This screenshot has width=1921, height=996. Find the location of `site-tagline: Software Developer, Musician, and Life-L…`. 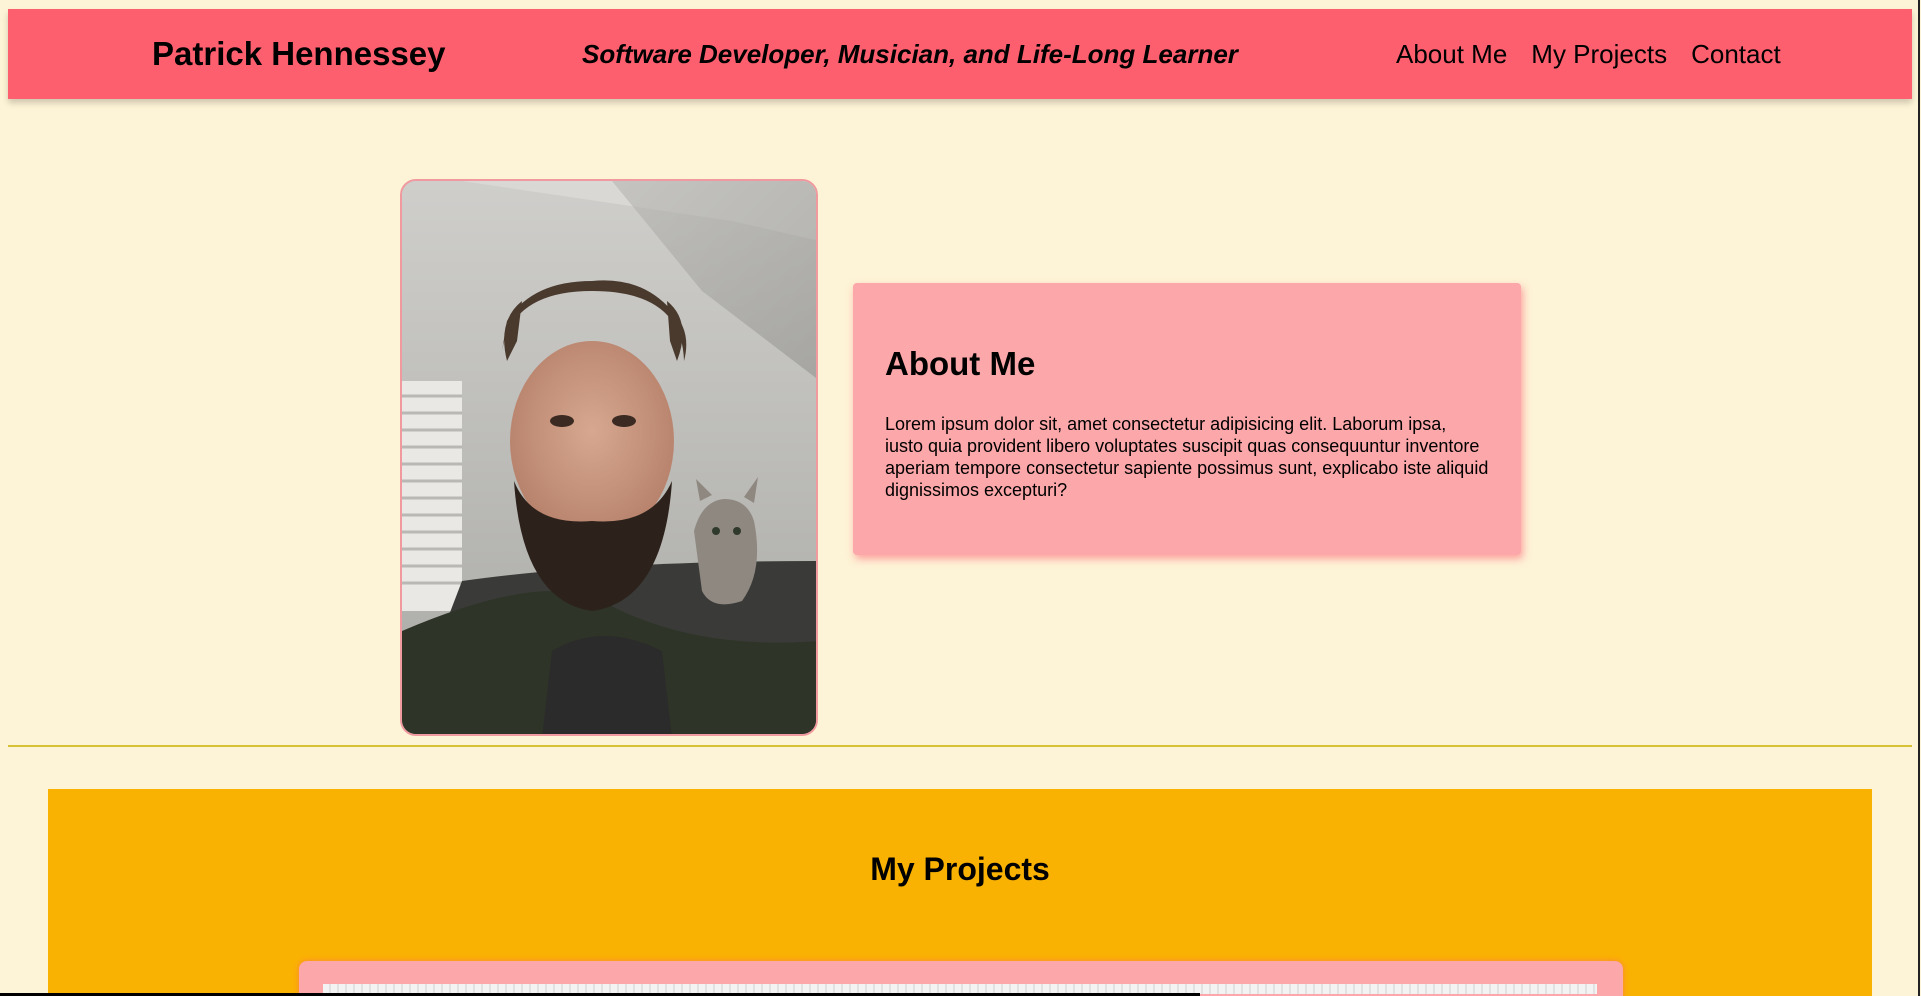

site-tagline: Software Developer, Musician, and Life-L… is located at coordinates (910, 54).